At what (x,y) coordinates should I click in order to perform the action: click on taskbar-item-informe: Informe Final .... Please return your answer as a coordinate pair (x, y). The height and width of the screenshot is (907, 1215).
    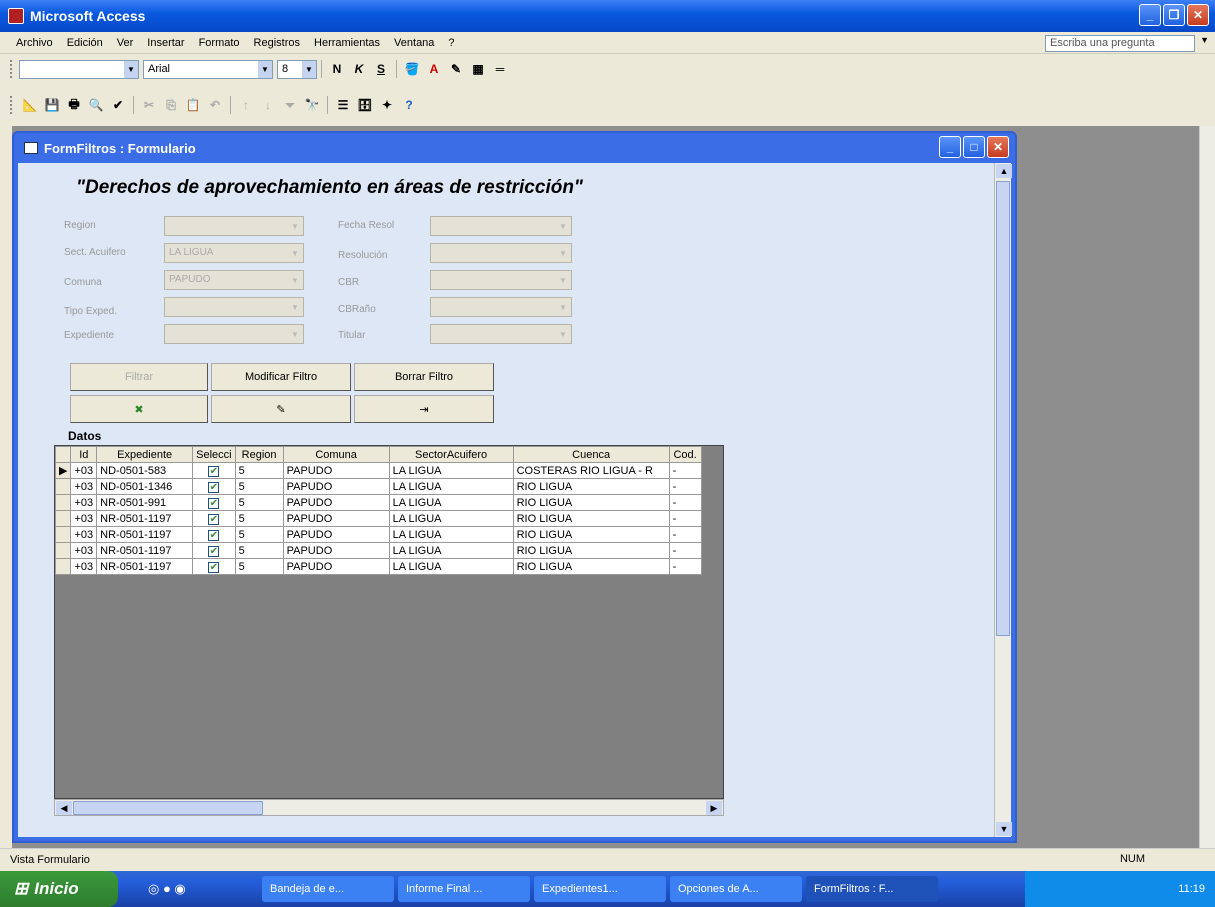
    Looking at the image, I should click on (464, 889).